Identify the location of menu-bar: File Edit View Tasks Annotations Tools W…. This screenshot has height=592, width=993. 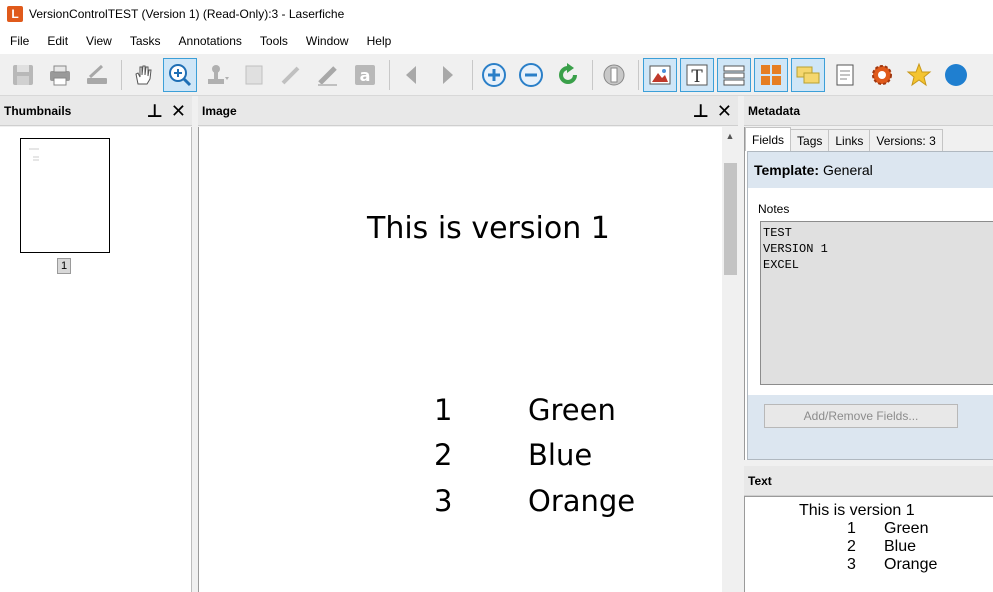
(496, 41).